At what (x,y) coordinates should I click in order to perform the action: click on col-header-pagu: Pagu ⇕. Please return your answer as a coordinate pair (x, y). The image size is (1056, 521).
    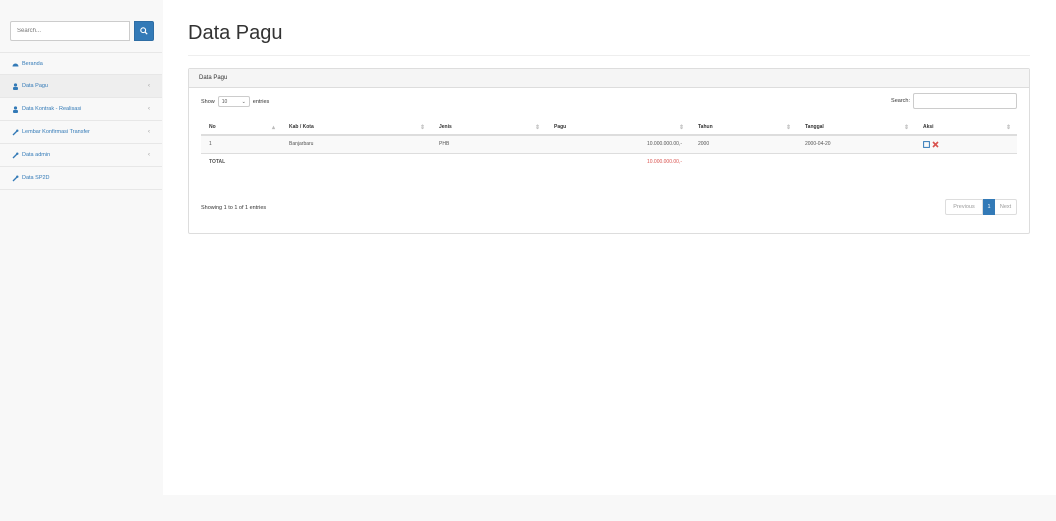
    Looking at the image, I should click on (618, 127).